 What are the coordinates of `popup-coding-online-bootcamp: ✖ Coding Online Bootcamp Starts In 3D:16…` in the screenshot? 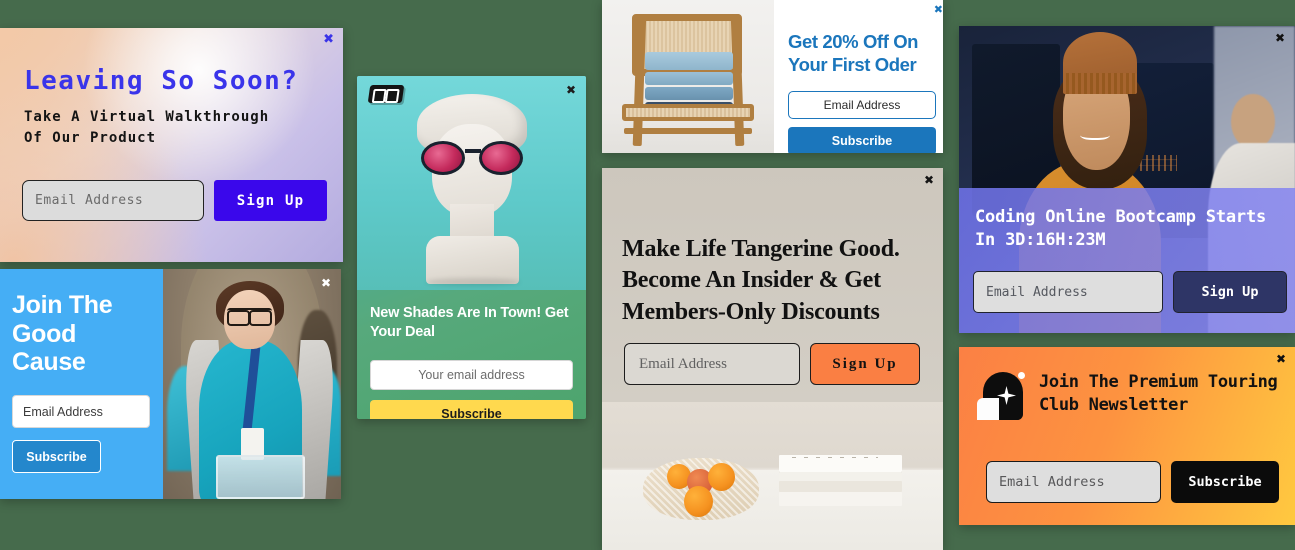 It's located at (1127, 179).